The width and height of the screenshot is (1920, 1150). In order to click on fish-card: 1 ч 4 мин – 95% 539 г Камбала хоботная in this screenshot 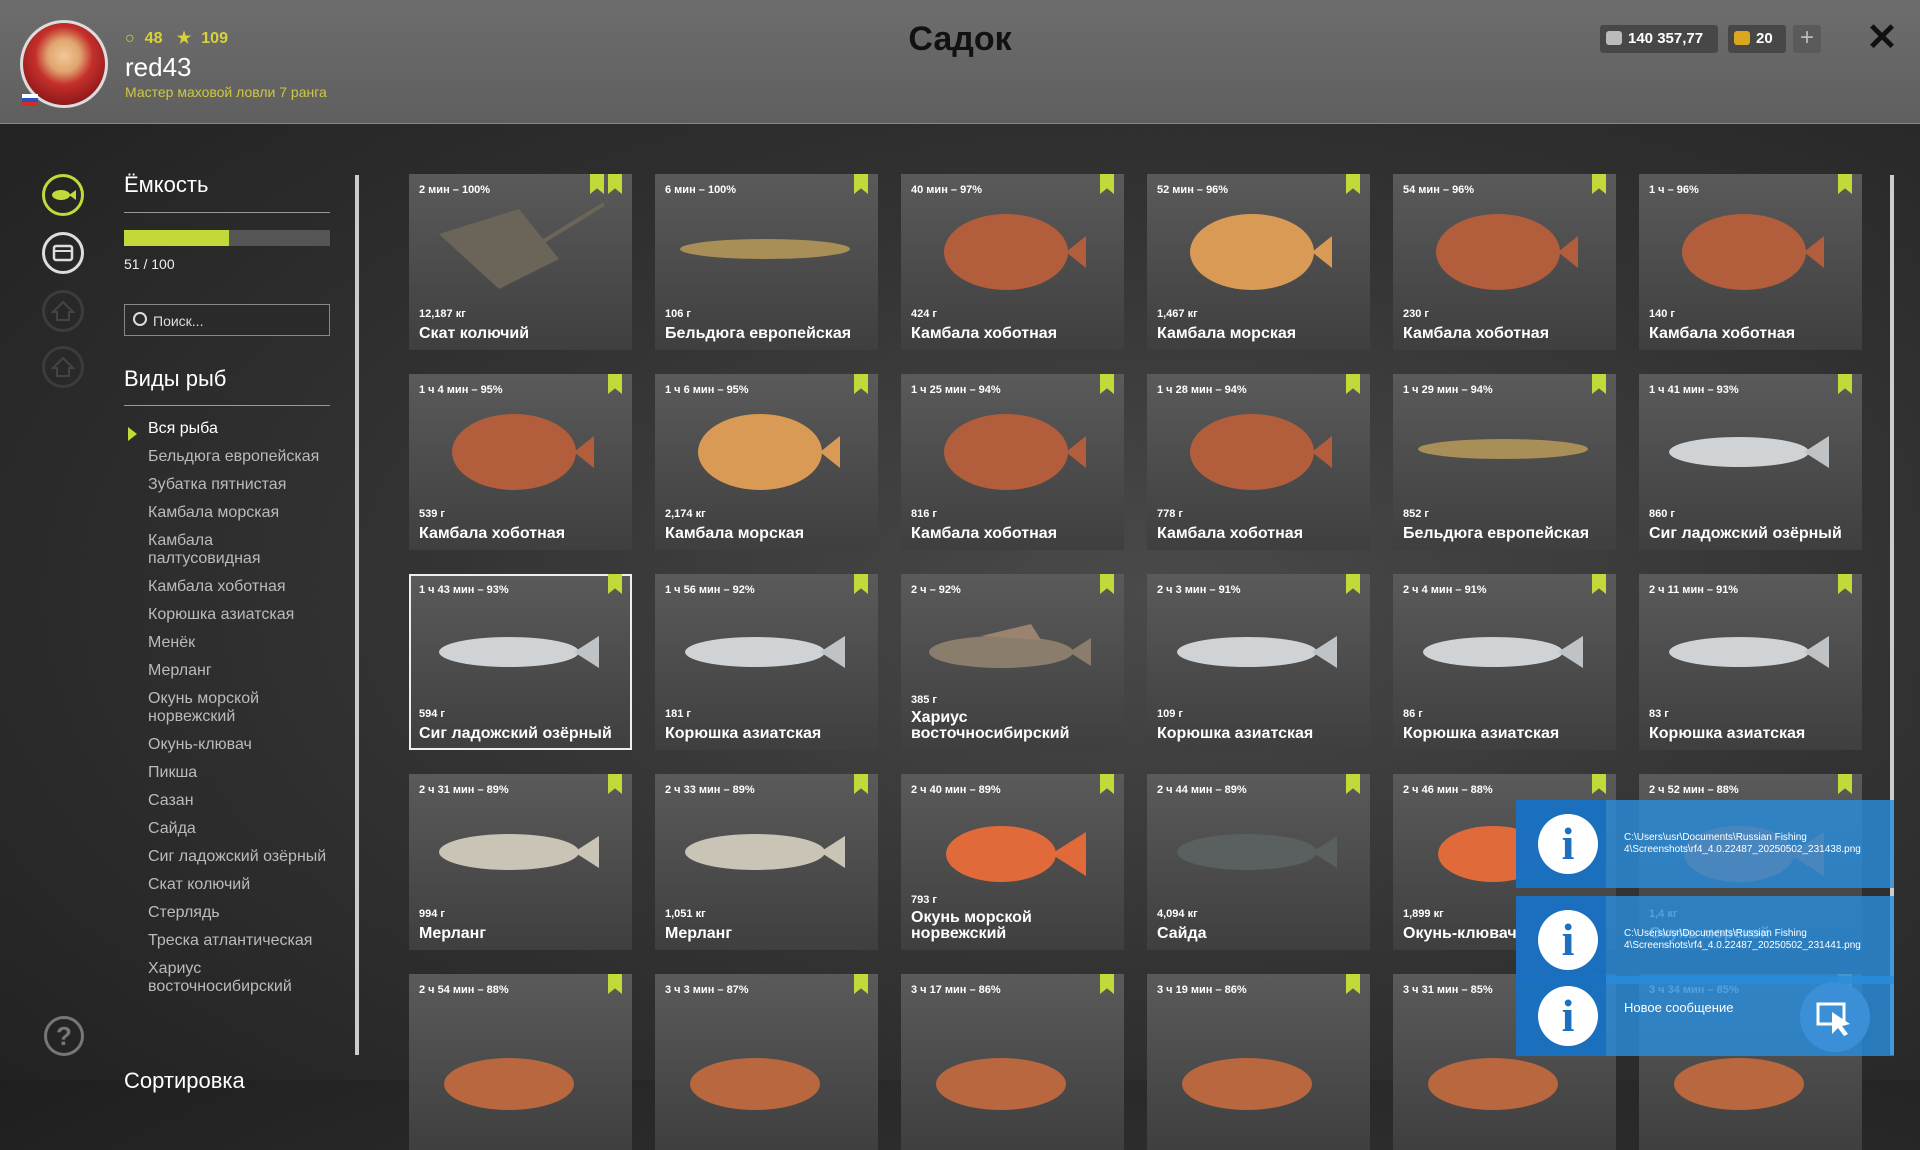, I will do `click(520, 462)`.